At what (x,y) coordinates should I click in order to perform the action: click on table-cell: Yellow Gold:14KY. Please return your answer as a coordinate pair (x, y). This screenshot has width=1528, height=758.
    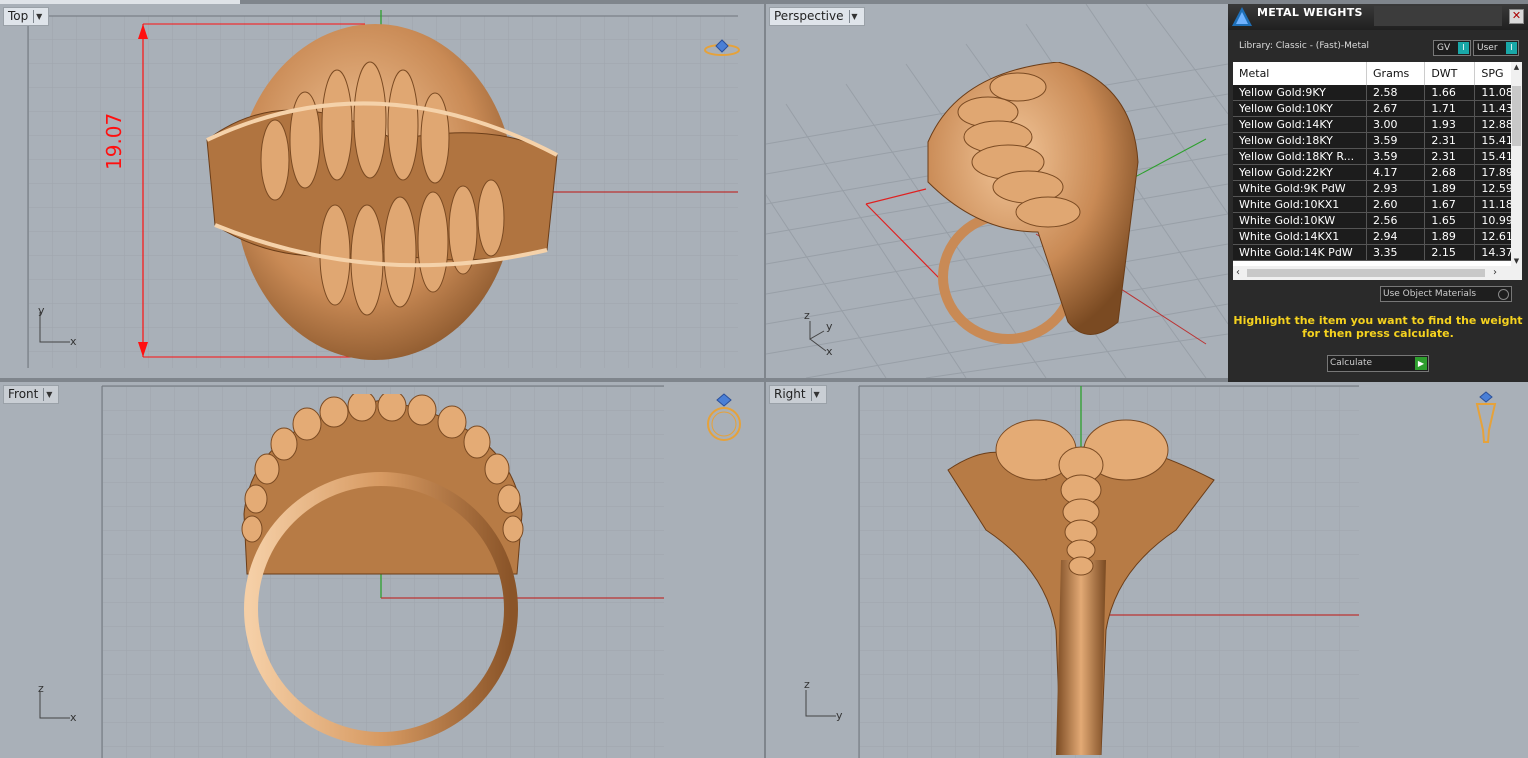
    Looking at the image, I should click on (1300, 124).